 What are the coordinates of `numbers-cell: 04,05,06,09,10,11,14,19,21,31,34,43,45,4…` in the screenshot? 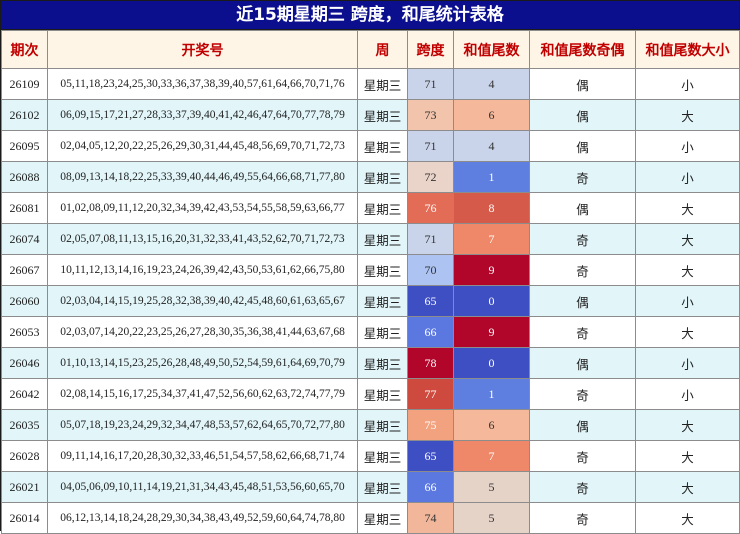 It's located at (202, 487).